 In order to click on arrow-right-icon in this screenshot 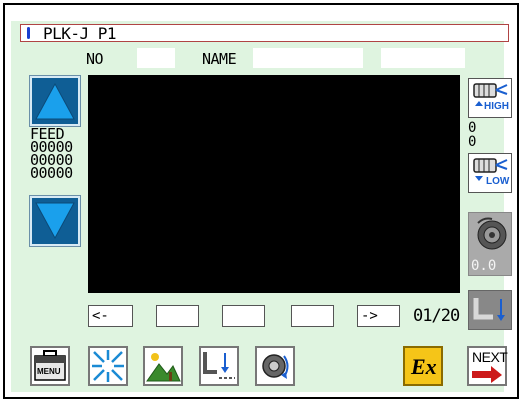, I will do `click(487, 374)`.